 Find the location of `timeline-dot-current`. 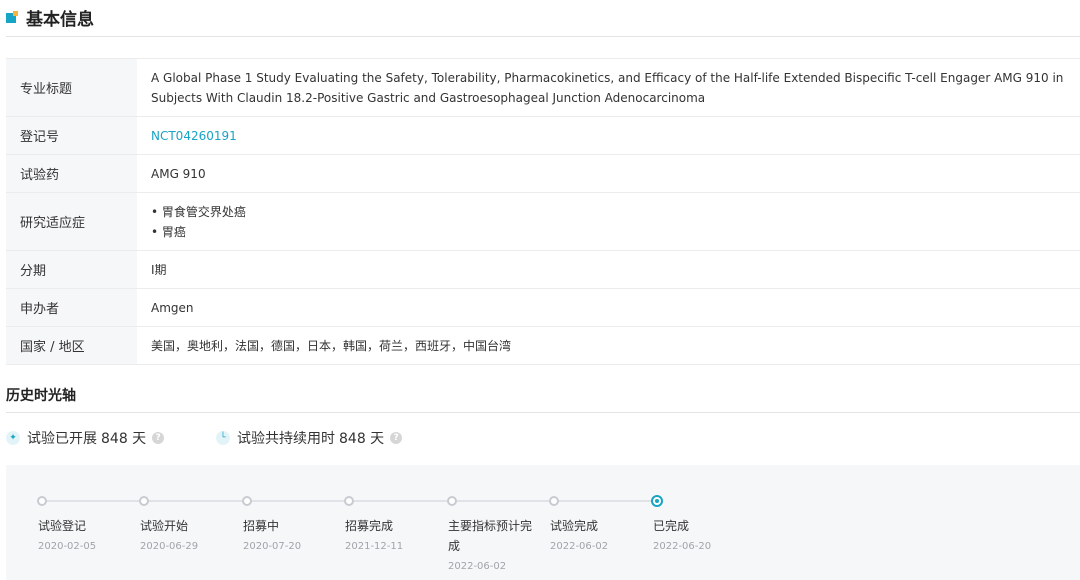

timeline-dot-current is located at coordinates (657, 501).